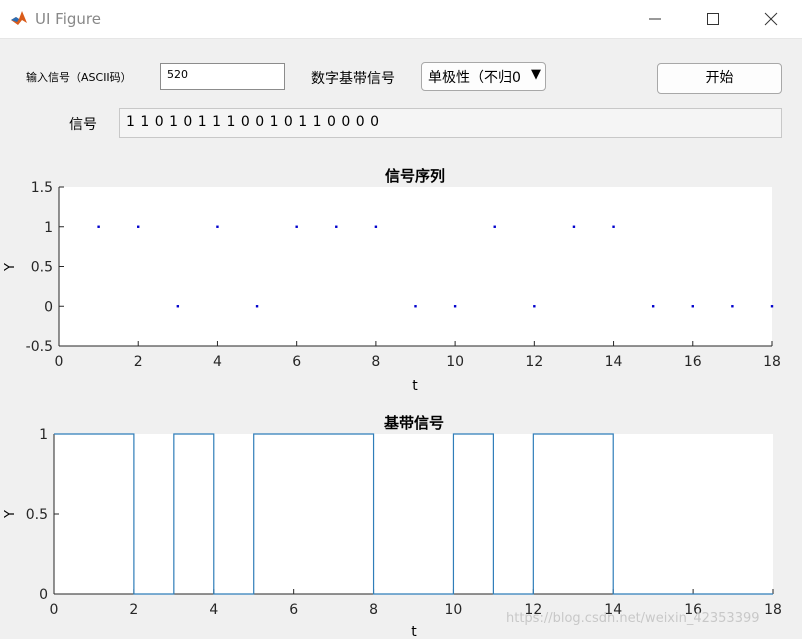 This screenshot has width=802, height=639. I want to click on plot2-xlabel: t, so click(414, 631).